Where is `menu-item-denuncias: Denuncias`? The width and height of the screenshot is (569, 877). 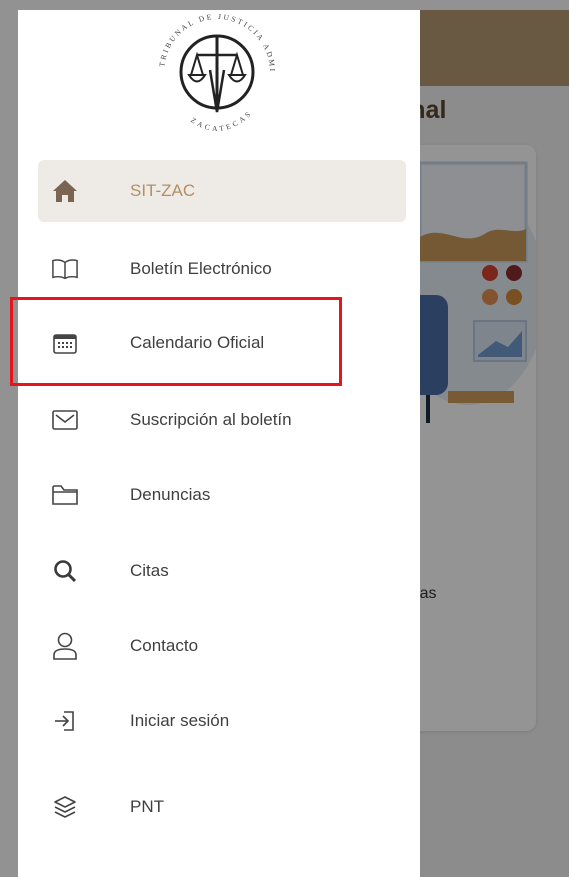 menu-item-denuncias: Denuncias is located at coordinates (222, 495).